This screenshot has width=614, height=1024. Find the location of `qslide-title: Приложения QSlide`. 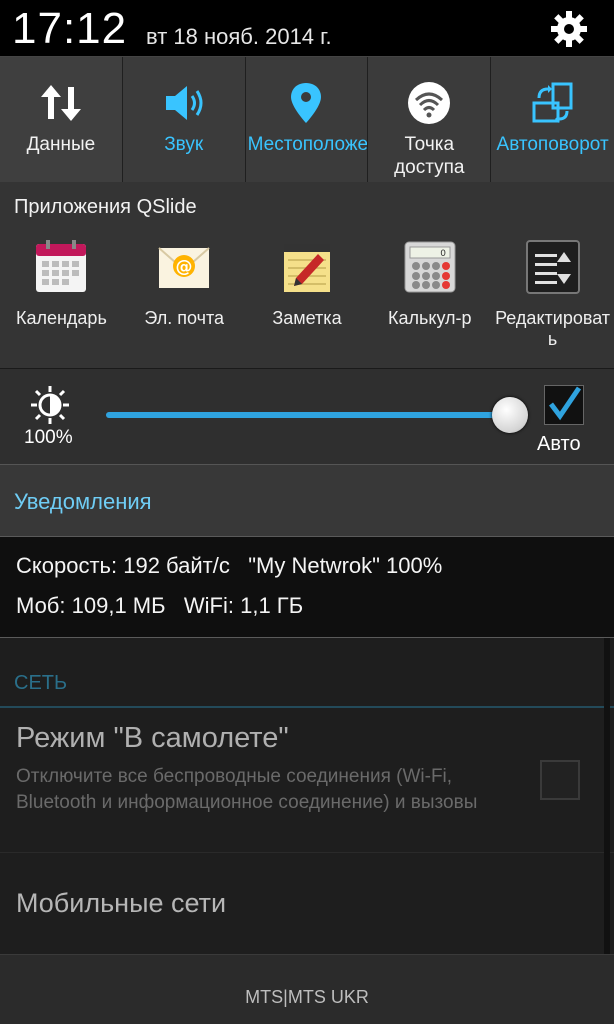

qslide-title: Приложения QSlide is located at coordinates (105, 207).